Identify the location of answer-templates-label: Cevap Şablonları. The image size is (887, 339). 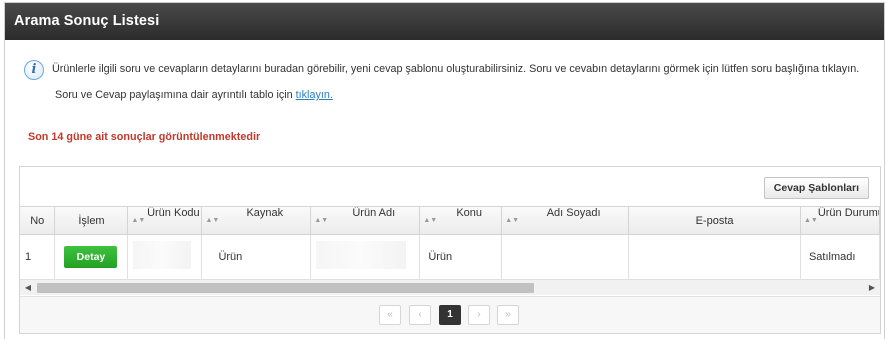
(816, 188).